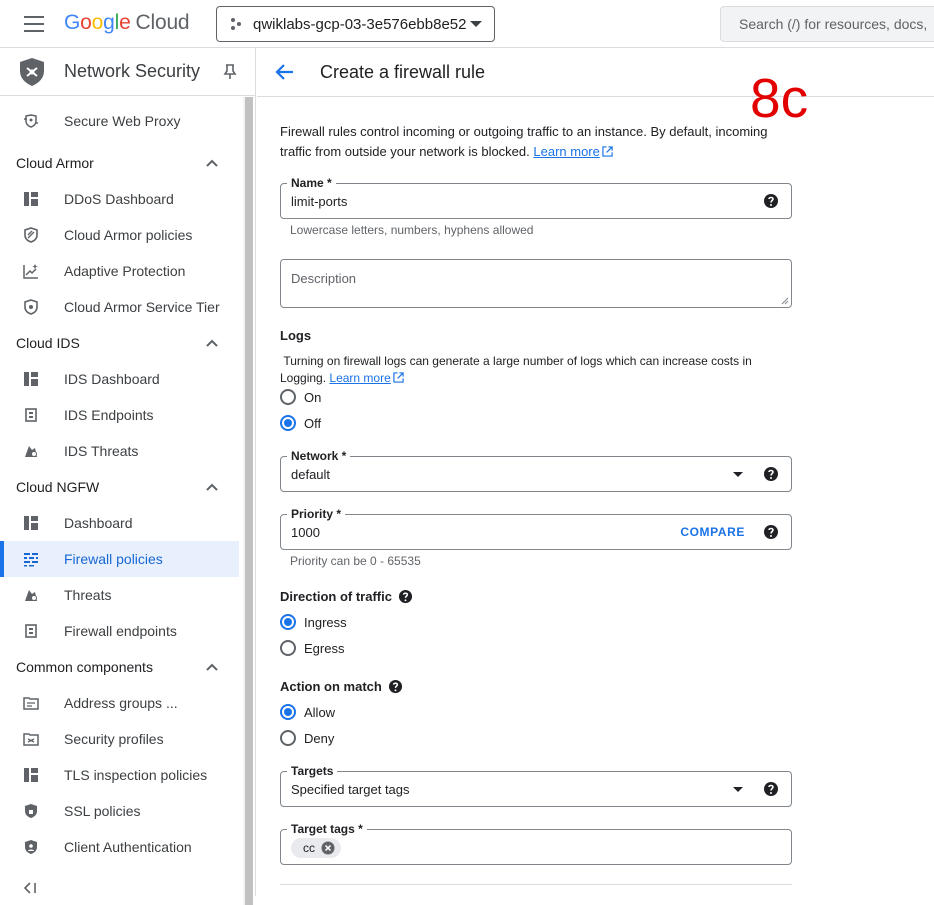 This screenshot has width=934, height=905. Describe the element at coordinates (285, 72) in the screenshot. I see `back-arrow-icon` at that location.